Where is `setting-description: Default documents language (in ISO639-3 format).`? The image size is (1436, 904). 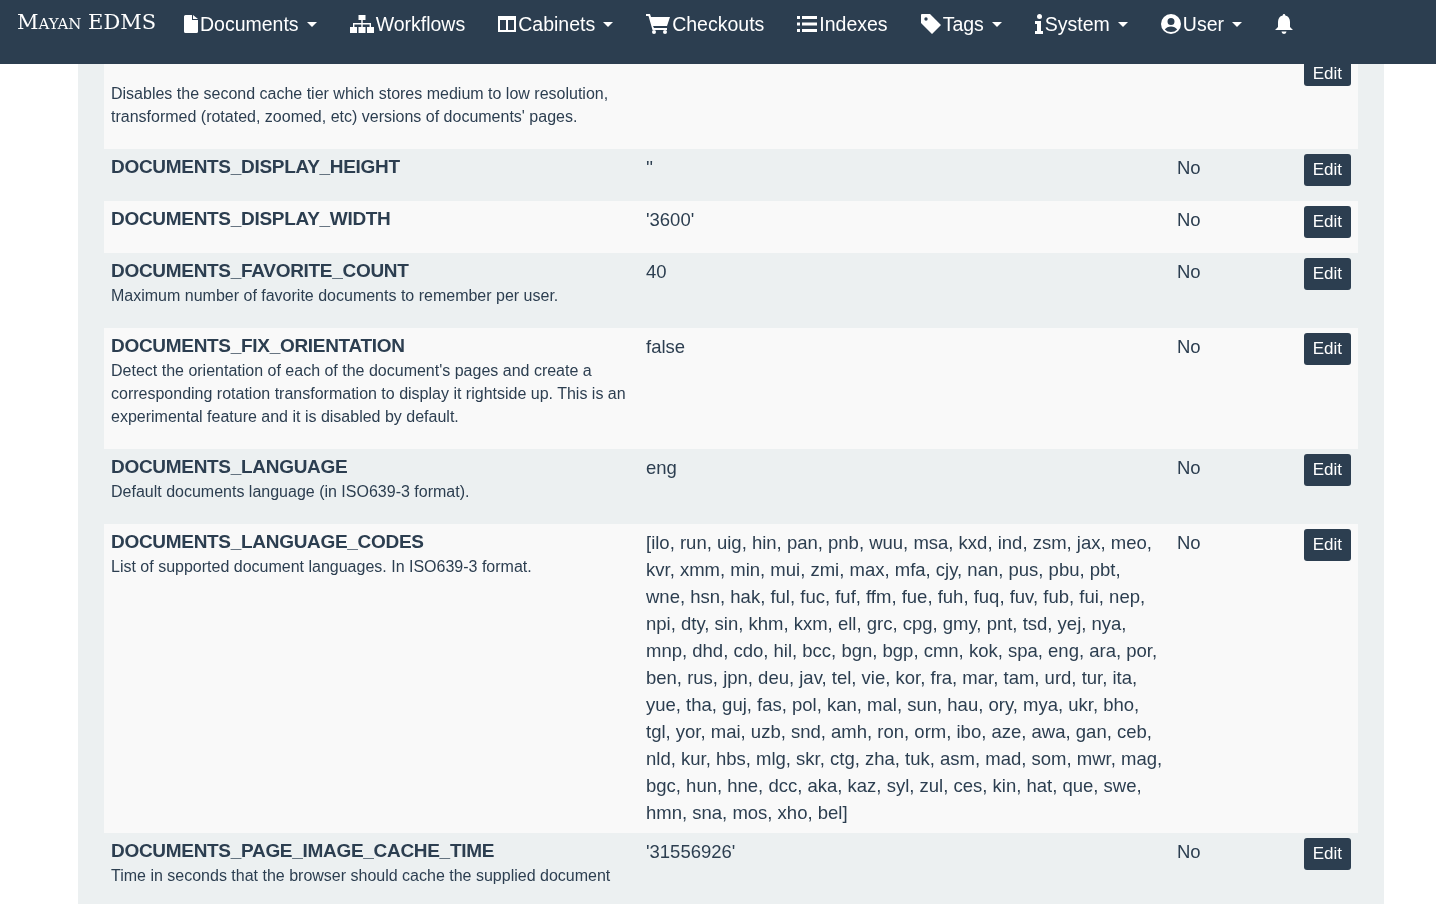
setting-description: Default documents language (in ISO639-3 format). is located at coordinates (291, 492).